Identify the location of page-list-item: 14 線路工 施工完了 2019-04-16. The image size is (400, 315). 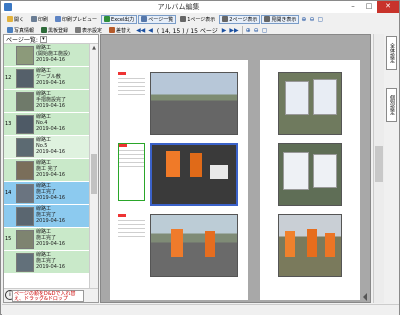
(47, 193).